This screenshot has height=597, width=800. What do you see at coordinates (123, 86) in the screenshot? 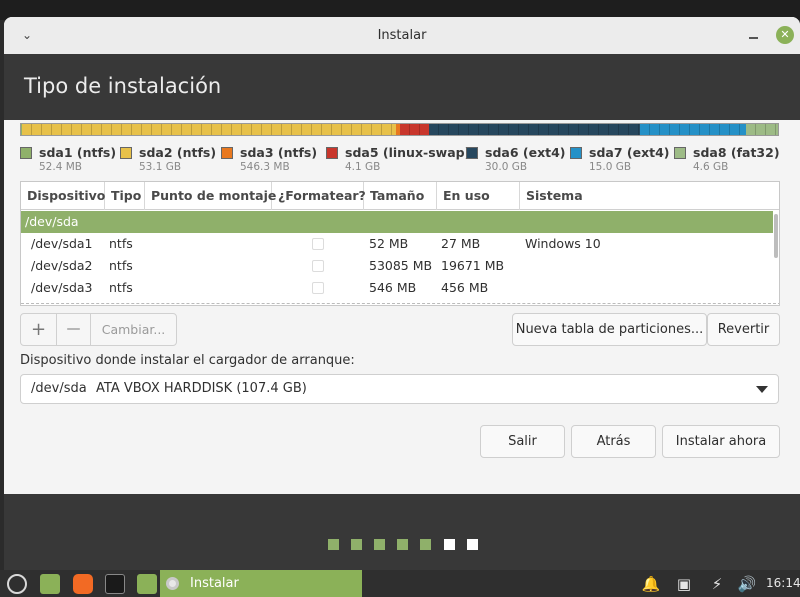
I see `page-title: Tipo de instalación` at bounding box center [123, 86].